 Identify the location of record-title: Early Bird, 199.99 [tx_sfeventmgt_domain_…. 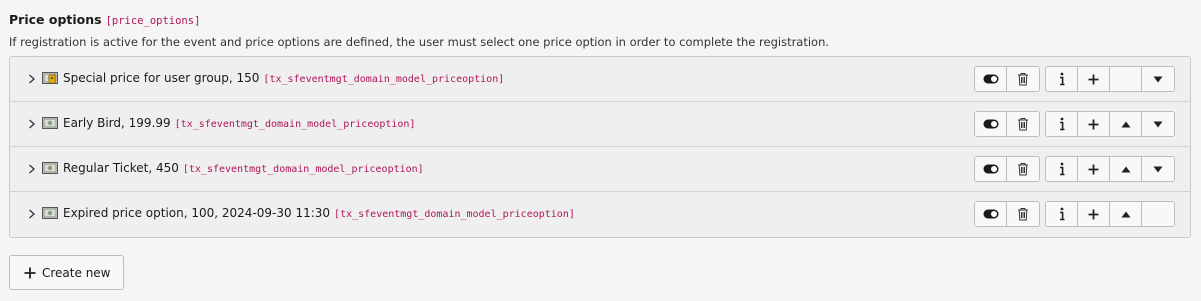
(239, 123).